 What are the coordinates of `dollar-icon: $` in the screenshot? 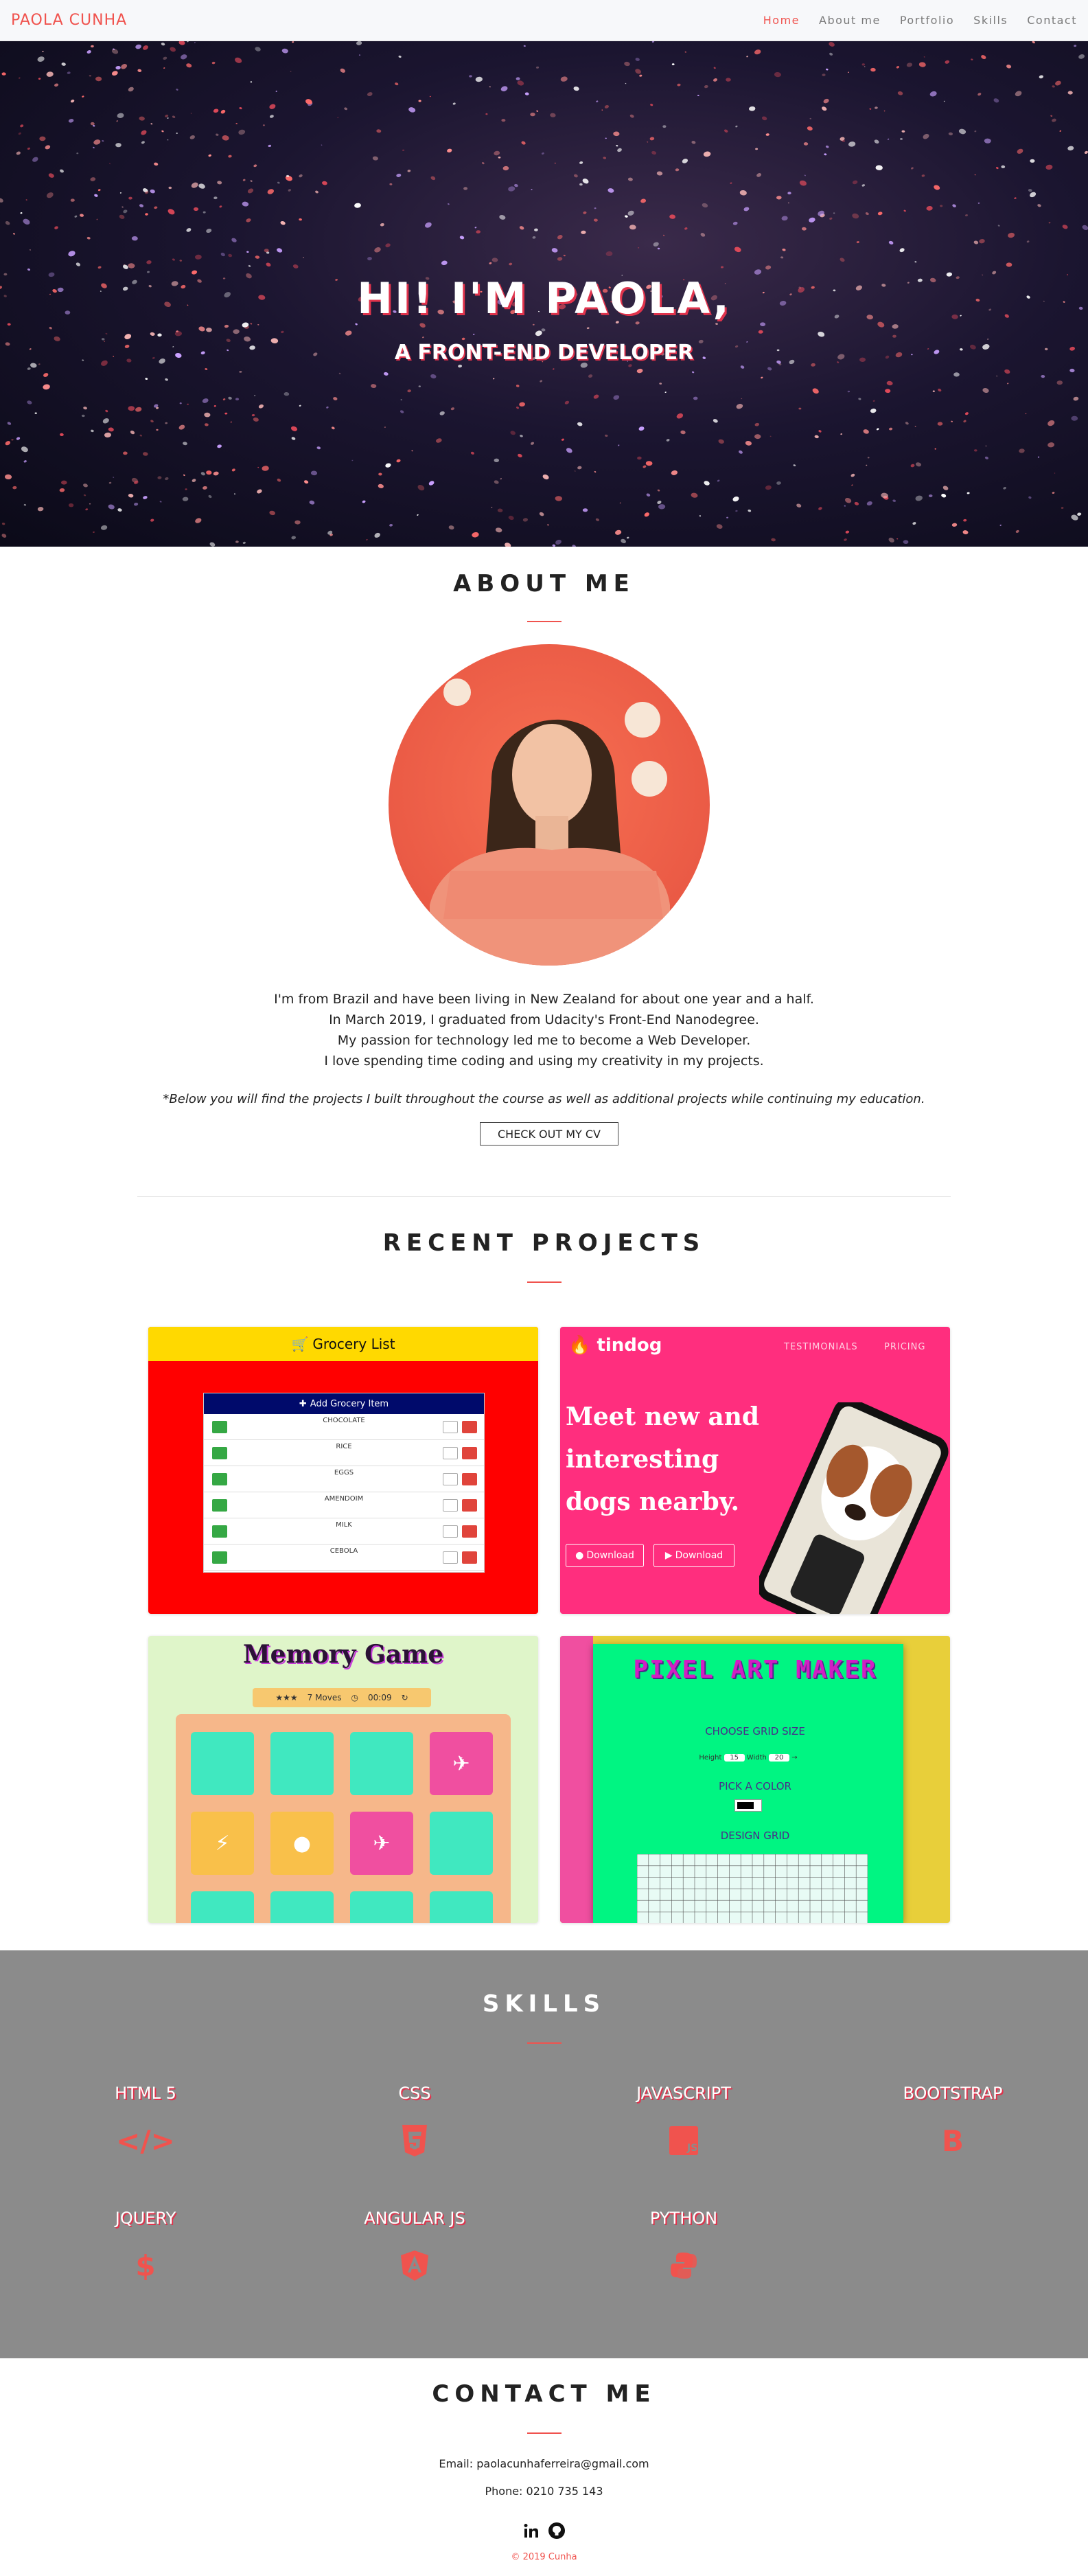 It's located at (145, 2265).